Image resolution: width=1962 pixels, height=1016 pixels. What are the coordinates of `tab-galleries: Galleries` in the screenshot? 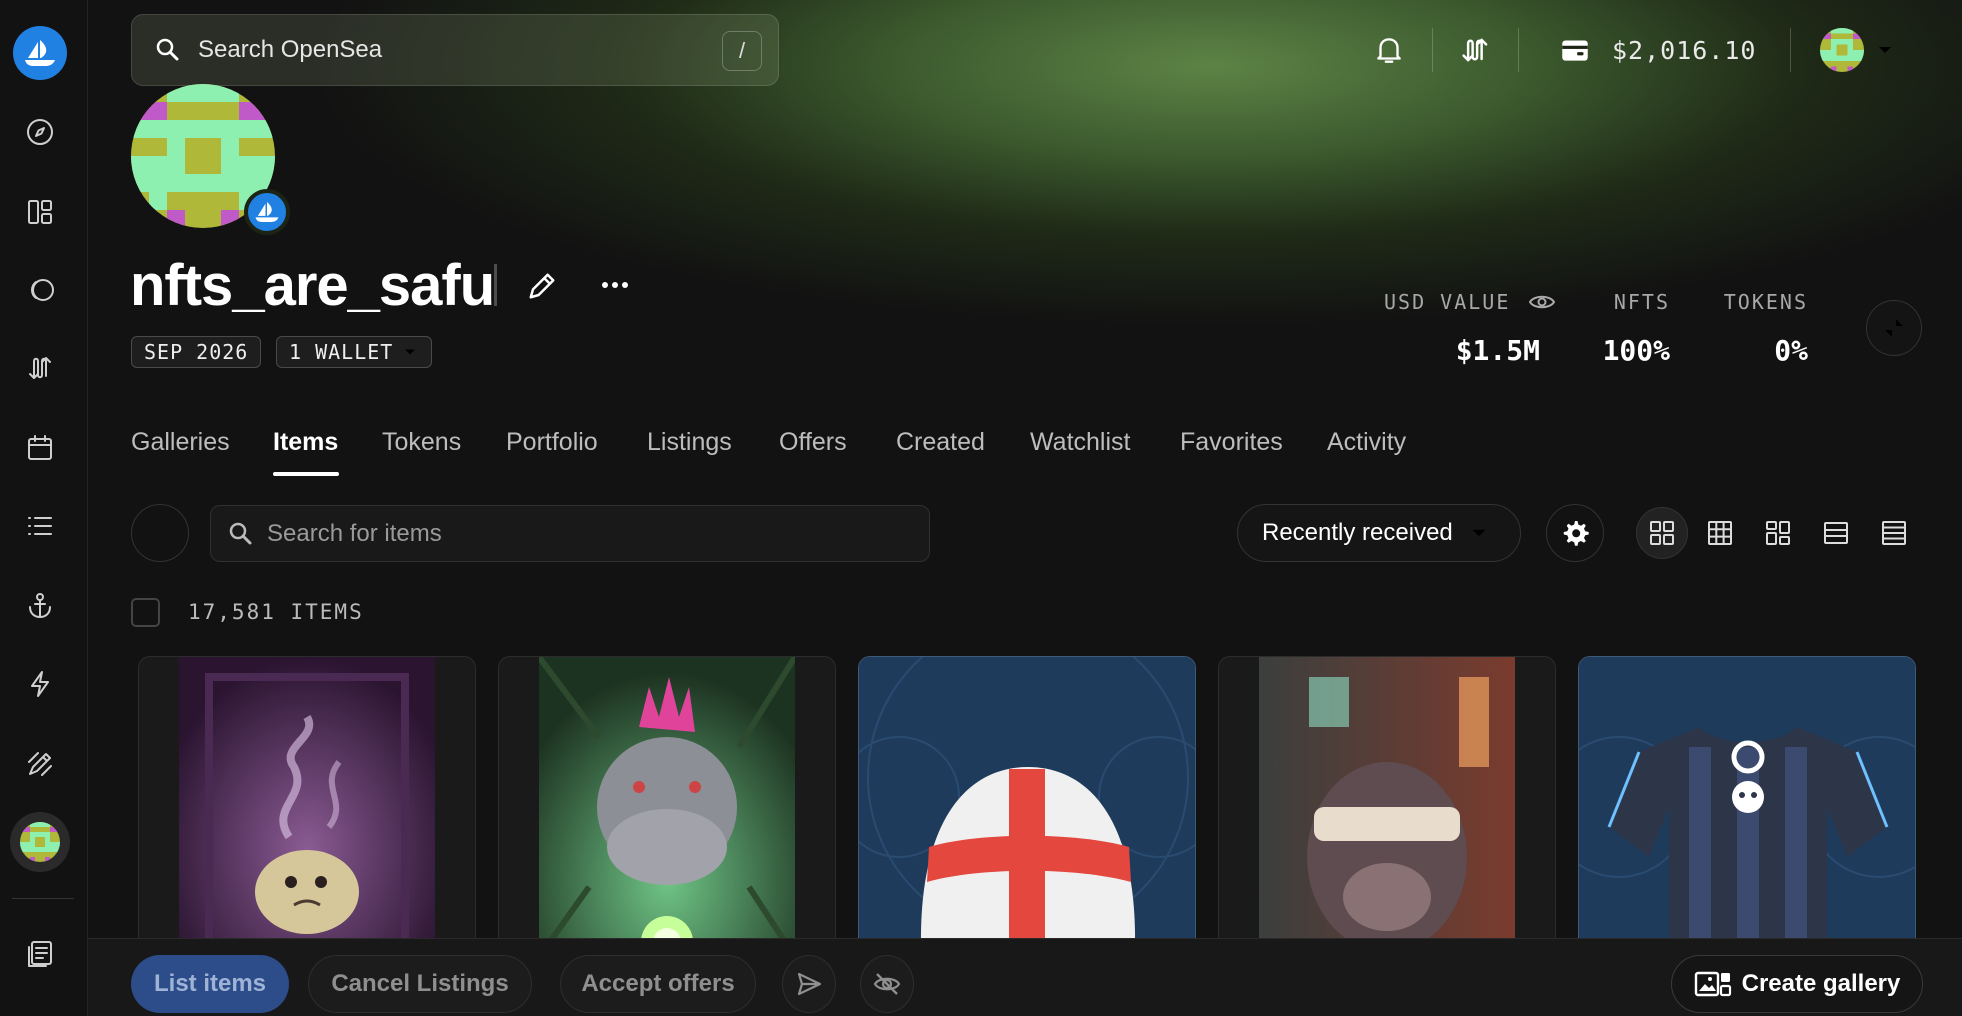 It's located at (180, 442).